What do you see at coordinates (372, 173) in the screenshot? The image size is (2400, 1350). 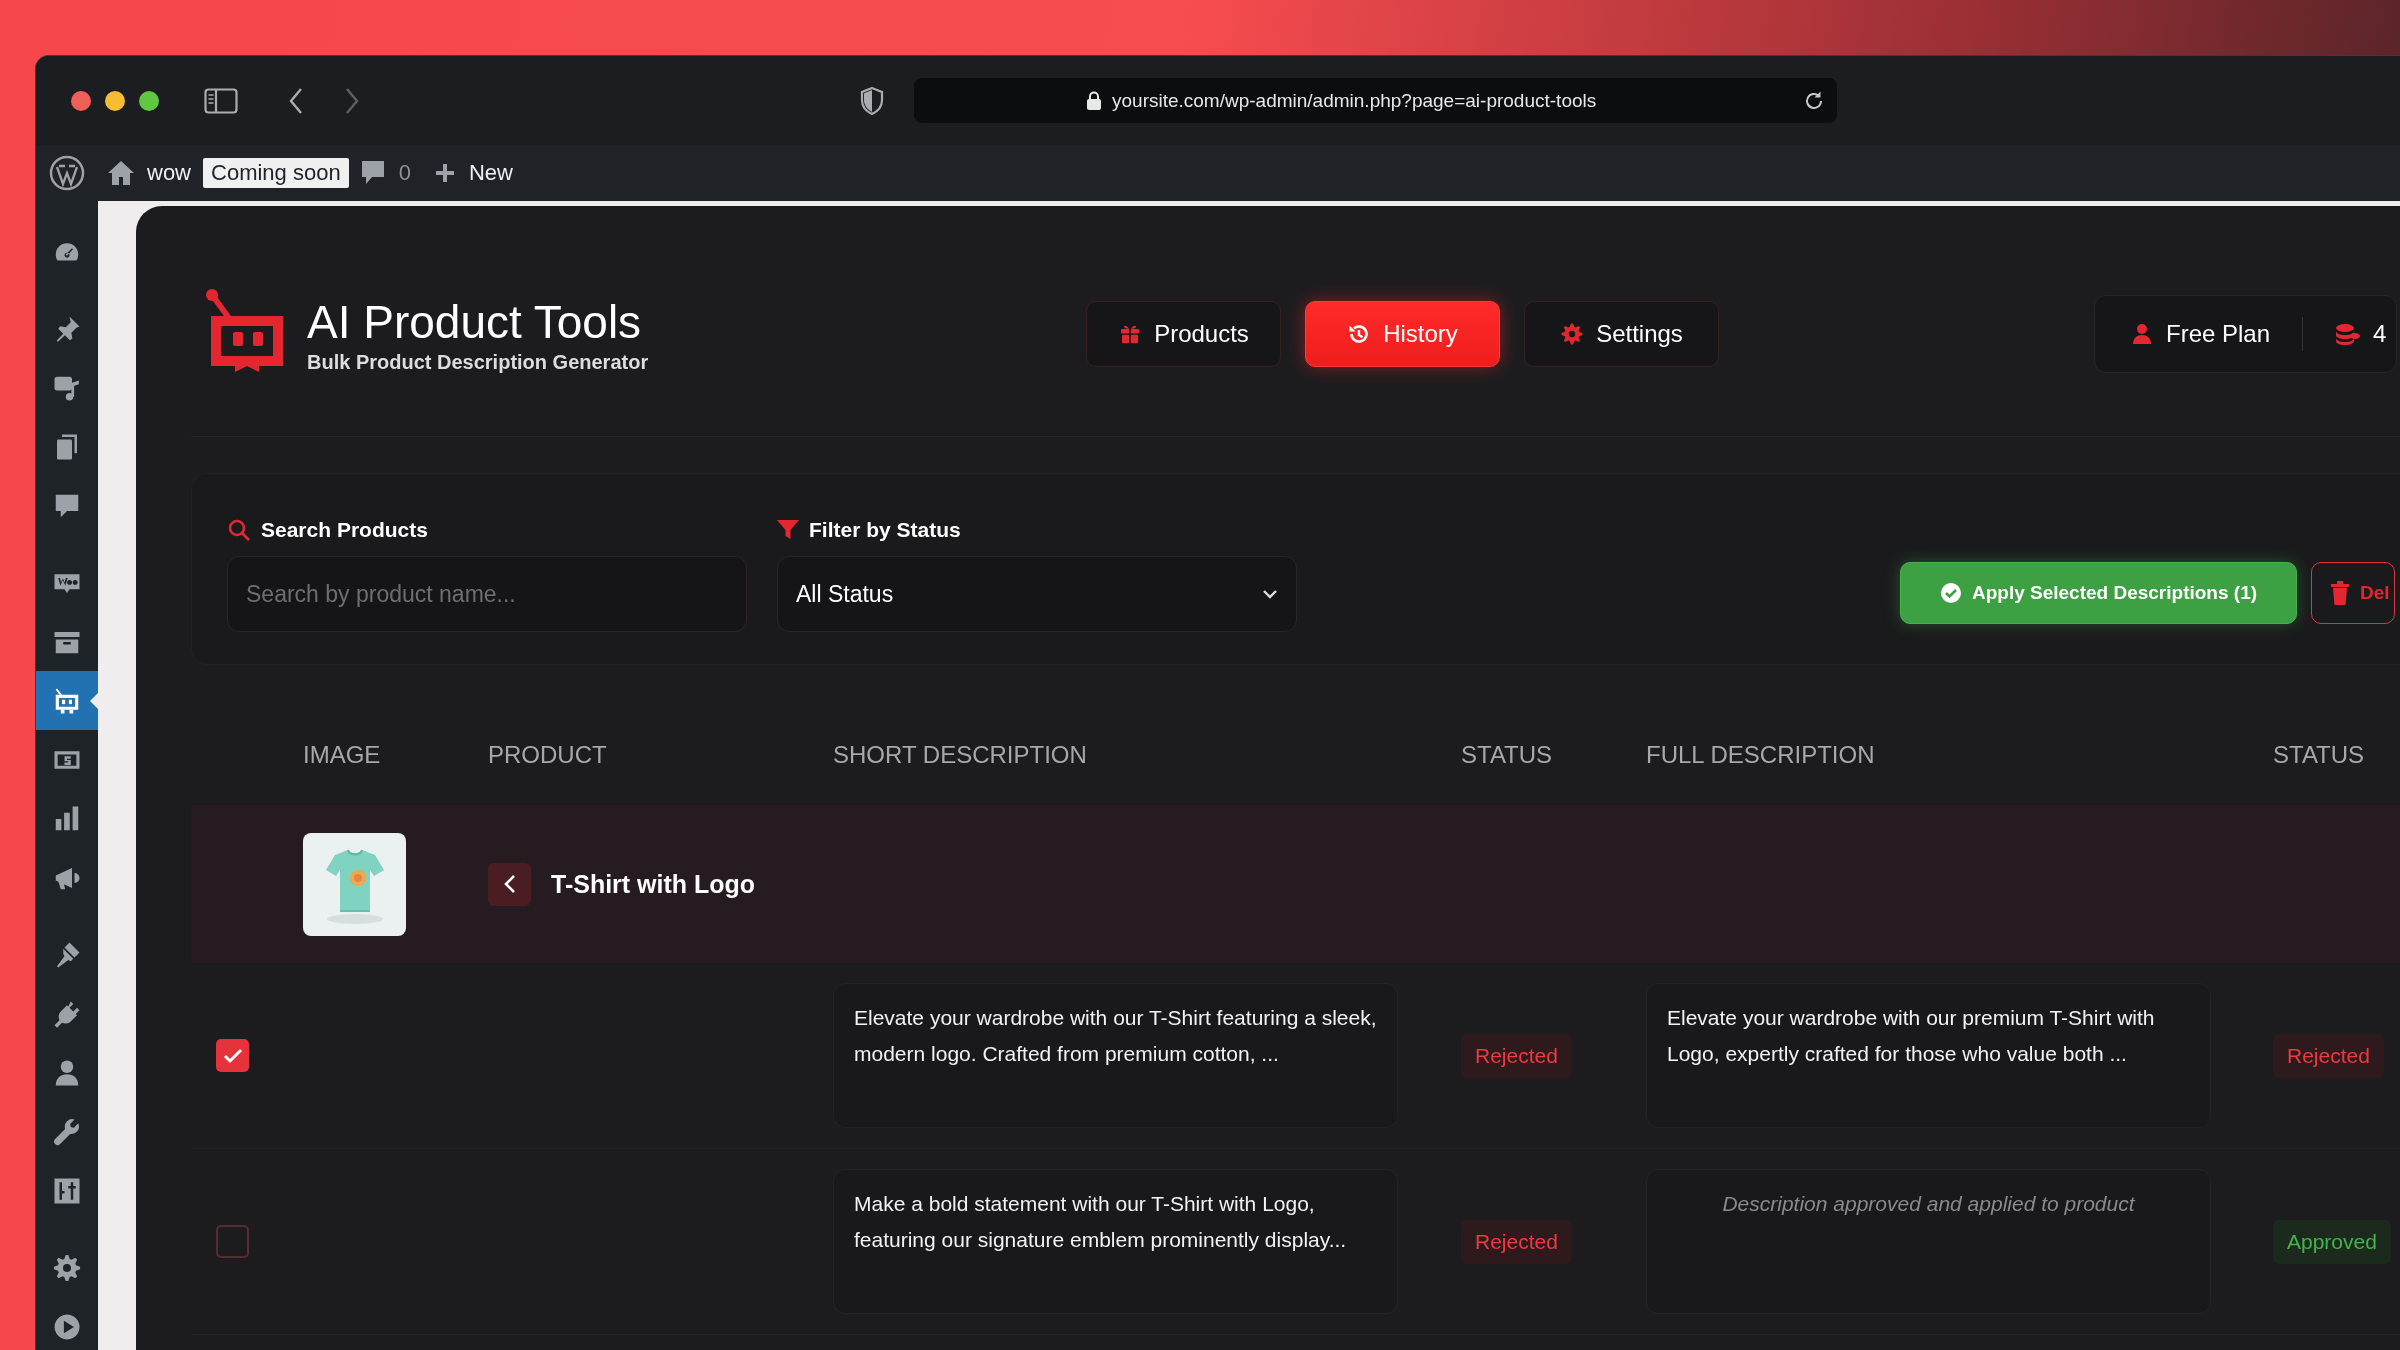 I see `comment-icon` at bounding box center [372, 173].